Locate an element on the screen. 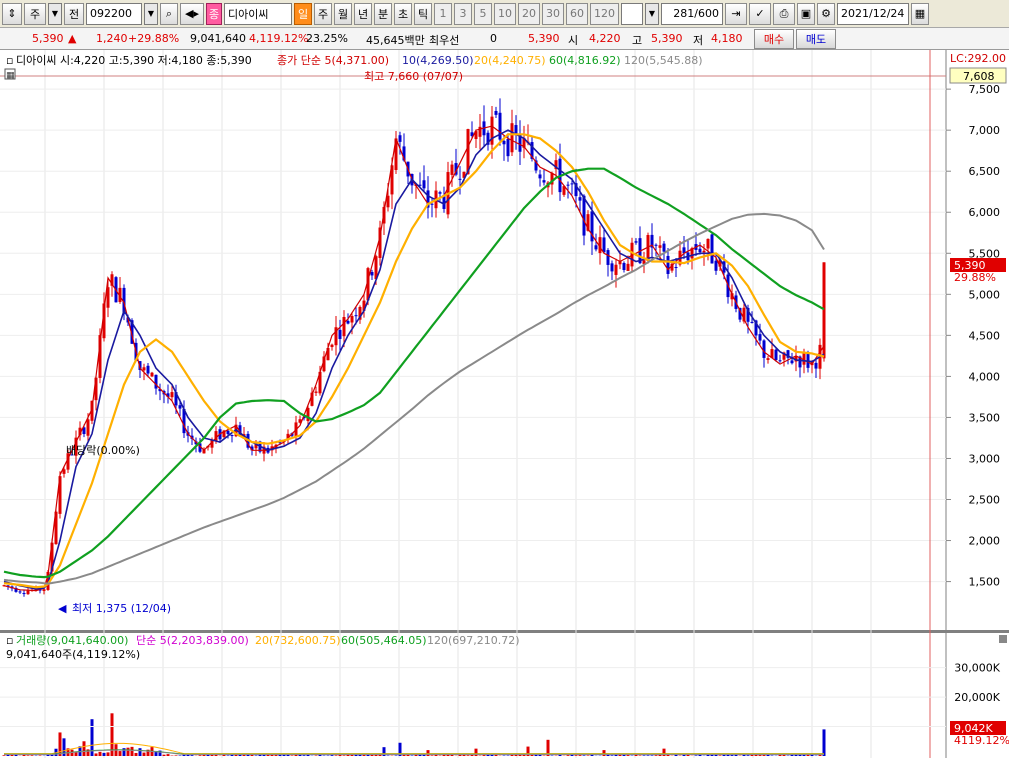 This screenshot has height=758, width=1009. print-icon: ⎙ is located at coordinates (784, 13).